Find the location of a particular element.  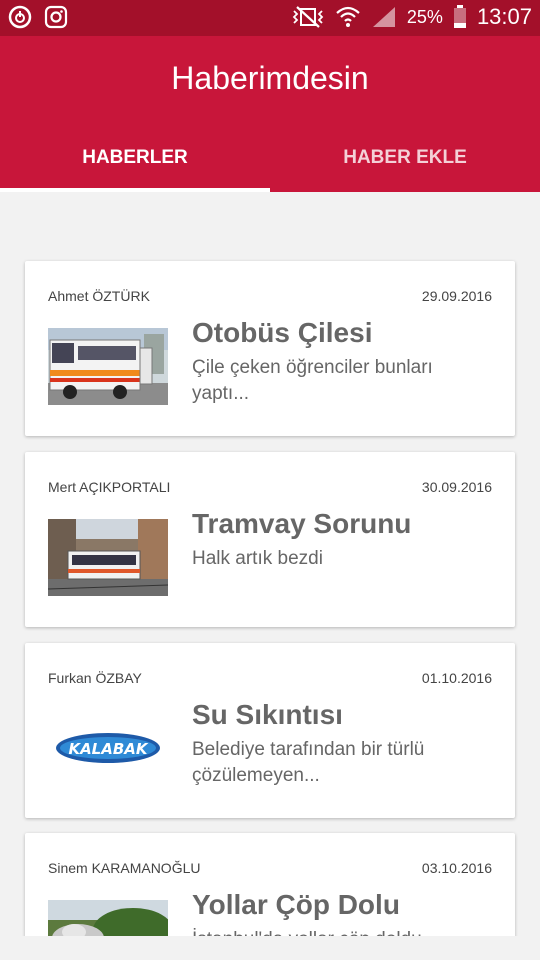

battery-icon is located at coordinates (459, 16).